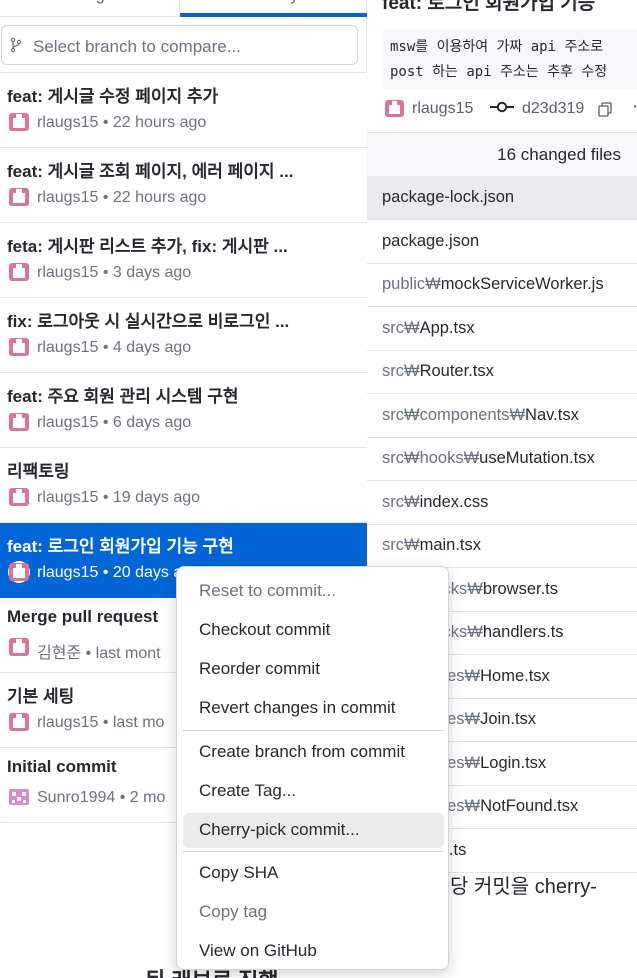 The image size is (637, 978). What do you see at coordinates (313, 752) in the screenshot?
I see `menu-create-branch: Create branch from commit` at bounding box center [313, 752].